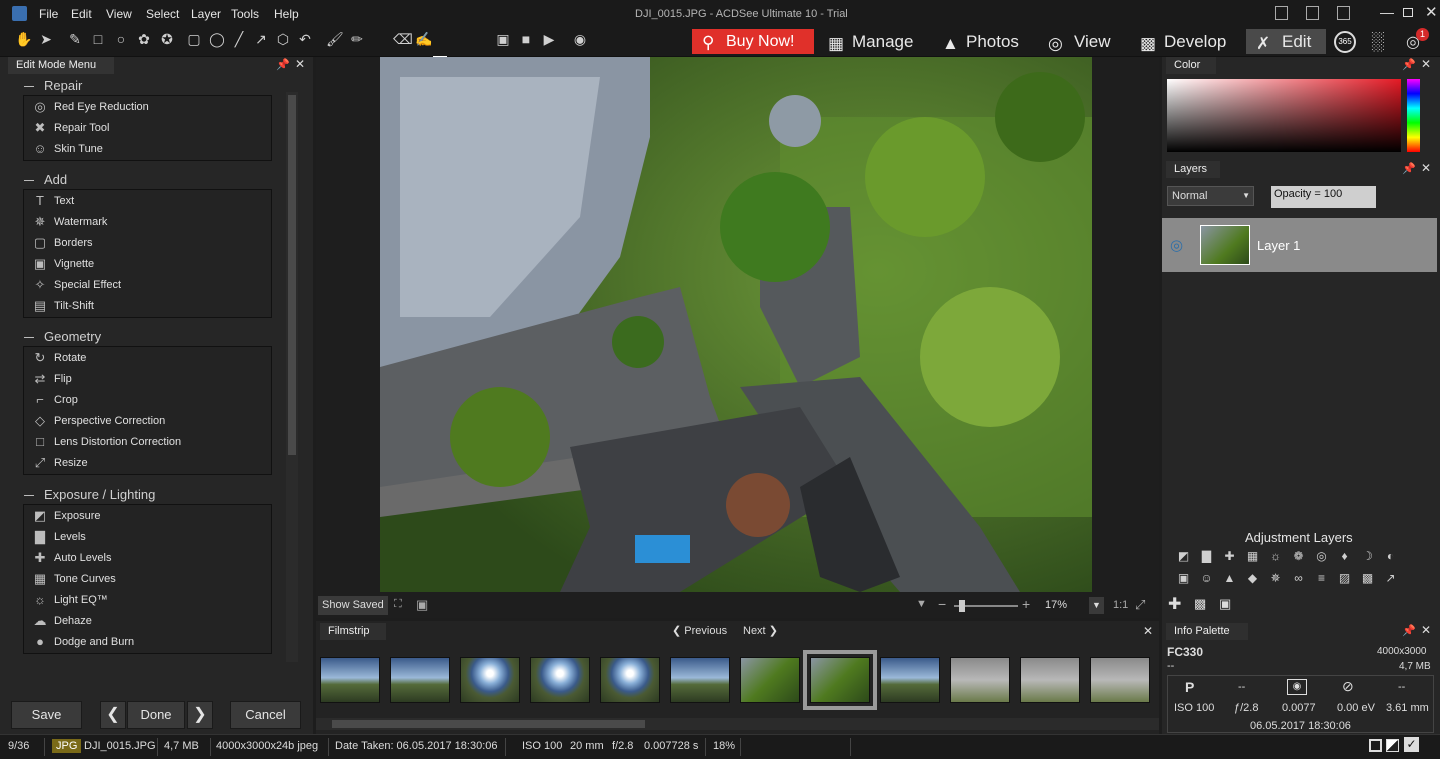 This screenshot has width=1440, height=759. I want to click on show-saved-button: Show Saved, so click(353, 605).